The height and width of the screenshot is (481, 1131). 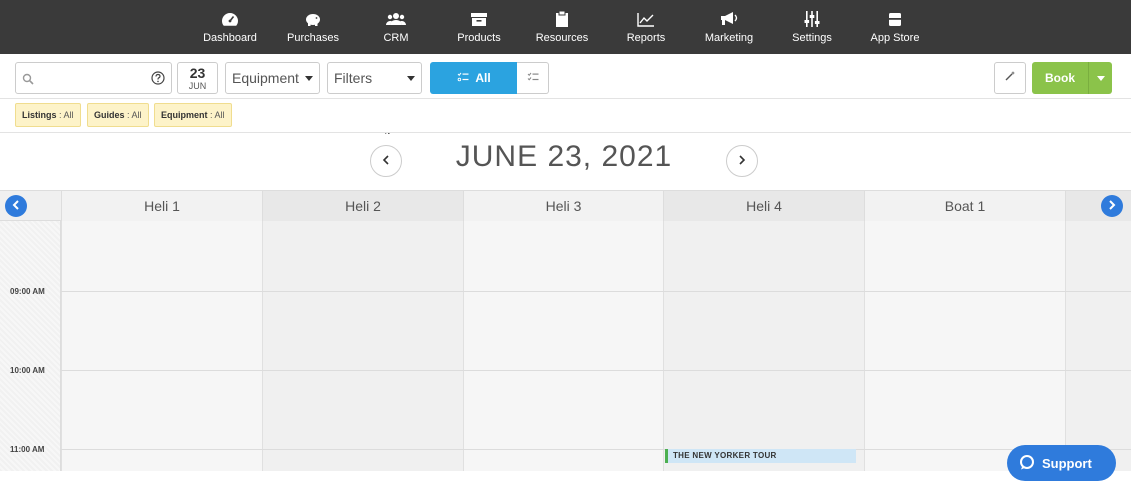 I want to click on nav-resources: Resources, so click(x=562, y=27).